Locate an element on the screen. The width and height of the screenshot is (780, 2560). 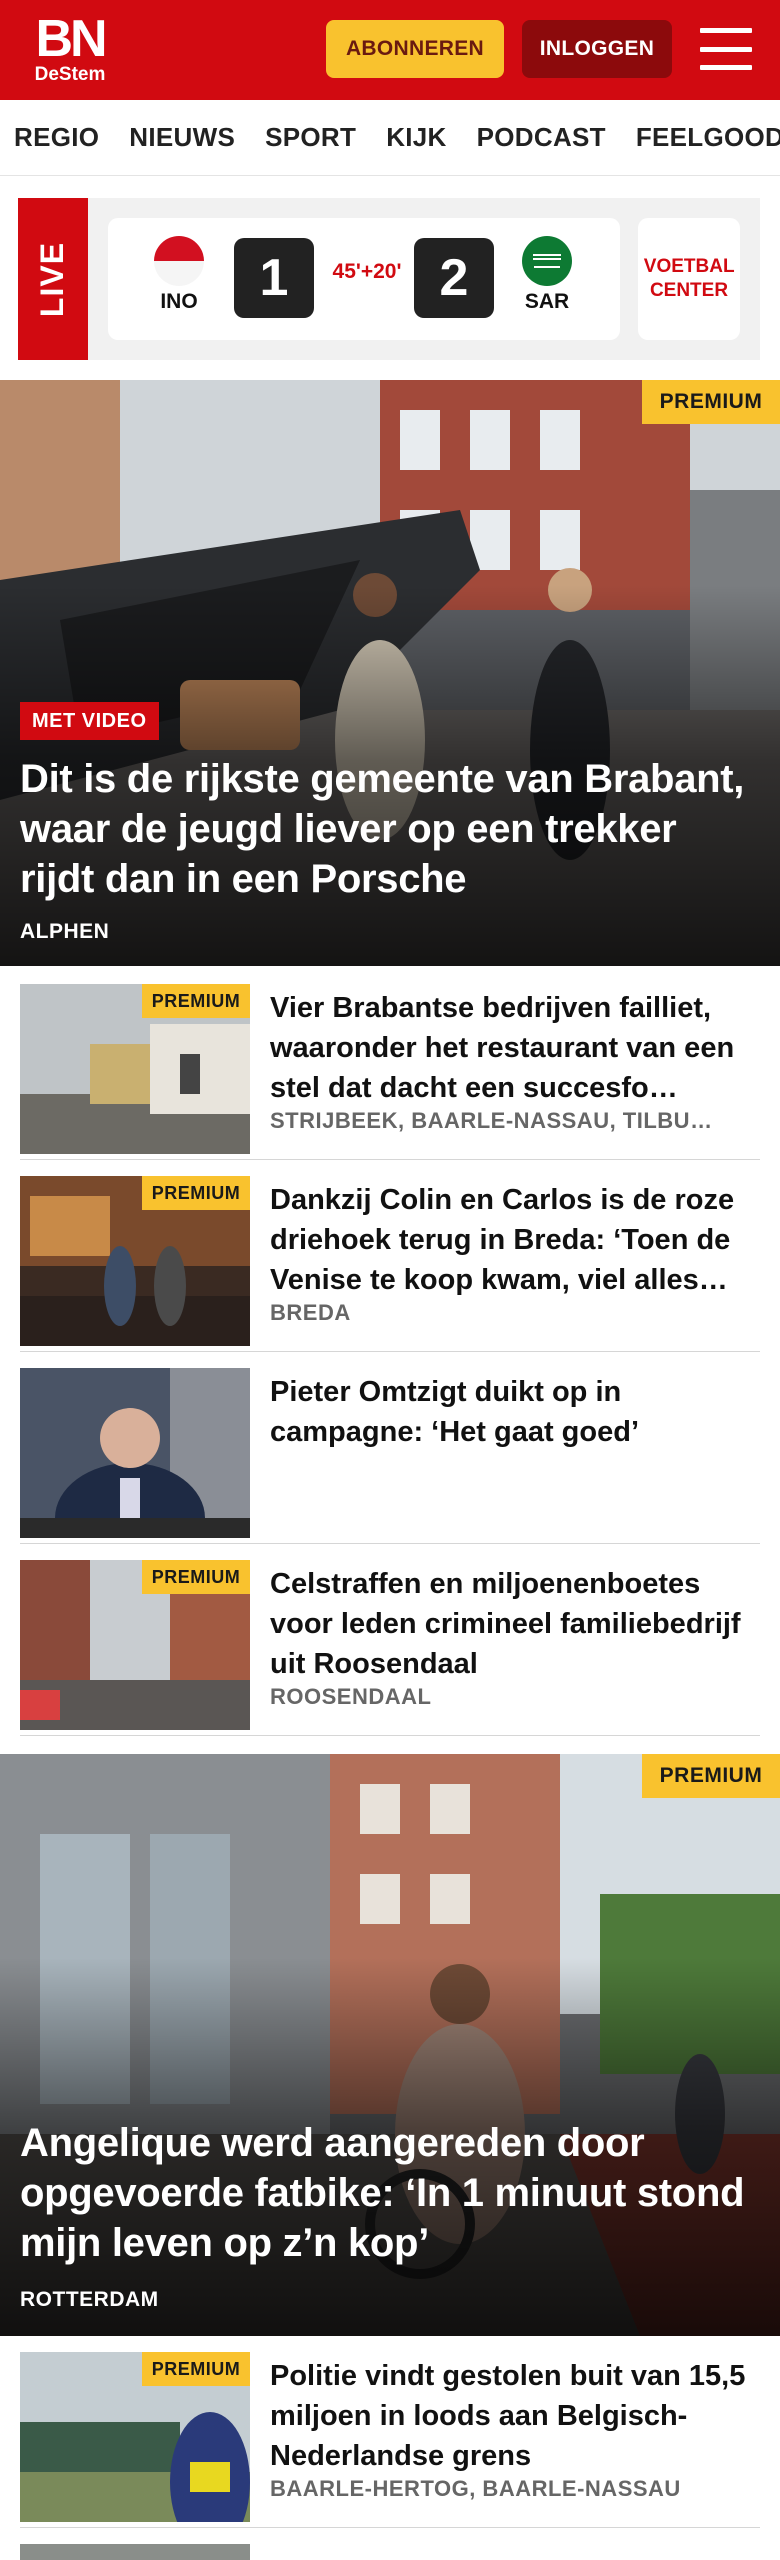
live-tag: LIVE is located at coordinates (53, 279).